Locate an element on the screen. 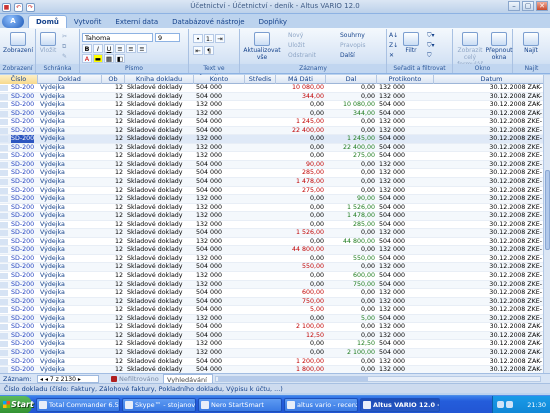 The image size is (550, 413). bold-button: B is located at coordinates (87, 48).